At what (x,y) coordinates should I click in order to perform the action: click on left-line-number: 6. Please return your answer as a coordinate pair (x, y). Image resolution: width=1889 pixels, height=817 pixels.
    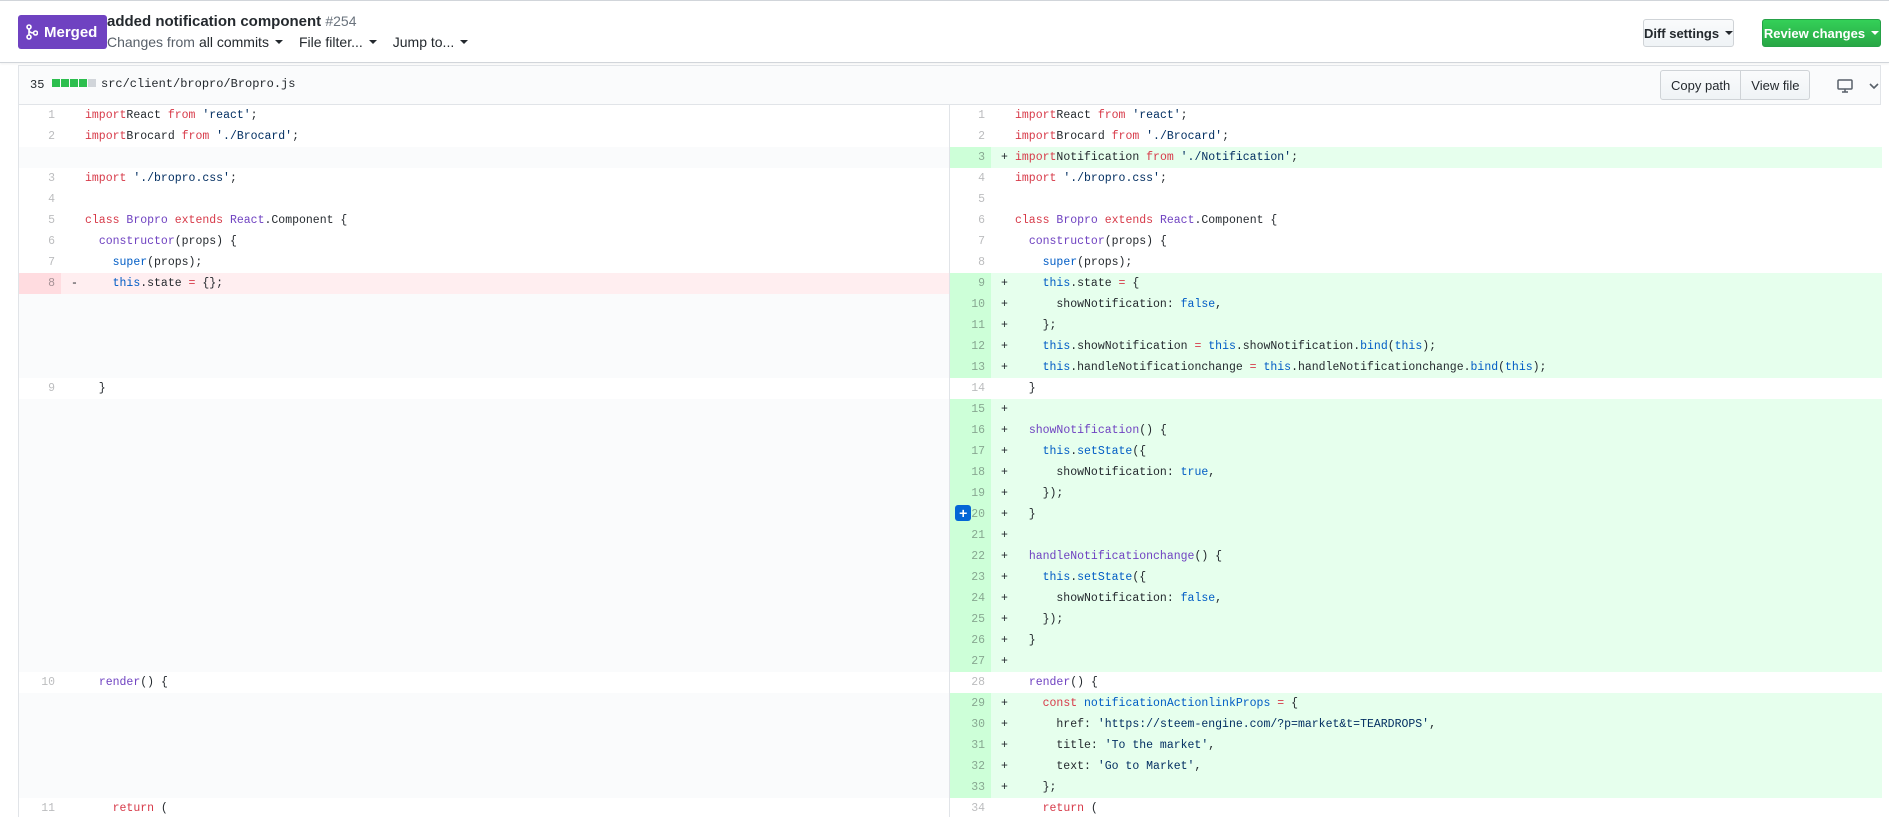
    Looking at the image, I should click on (40, 241).